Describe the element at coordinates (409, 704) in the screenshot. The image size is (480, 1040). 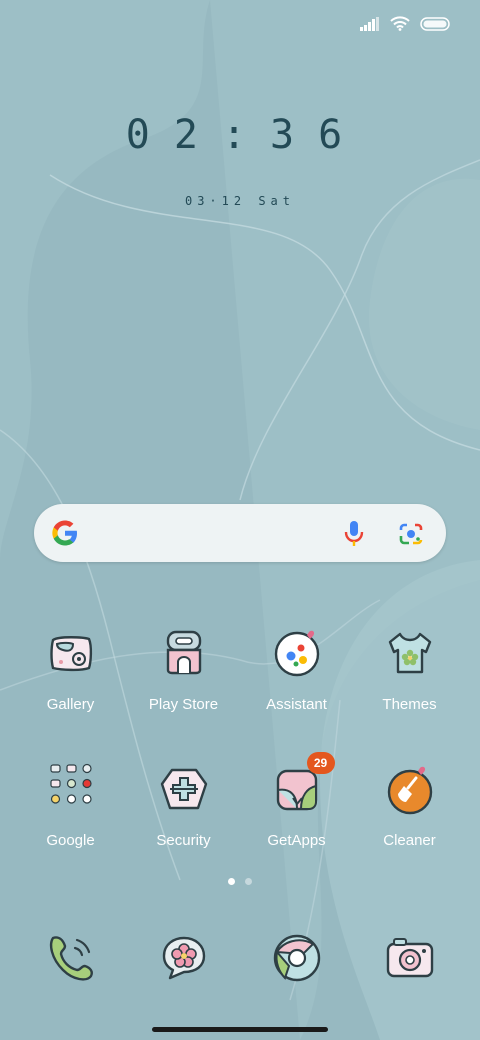
I see `app-label: Themes` at that location.